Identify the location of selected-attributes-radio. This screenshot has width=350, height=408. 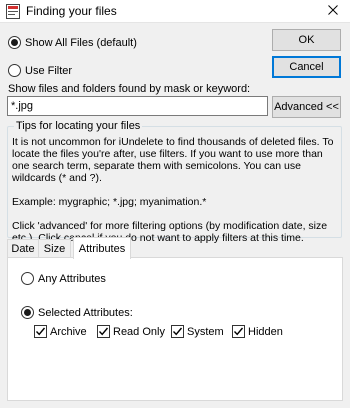
(27, 312).